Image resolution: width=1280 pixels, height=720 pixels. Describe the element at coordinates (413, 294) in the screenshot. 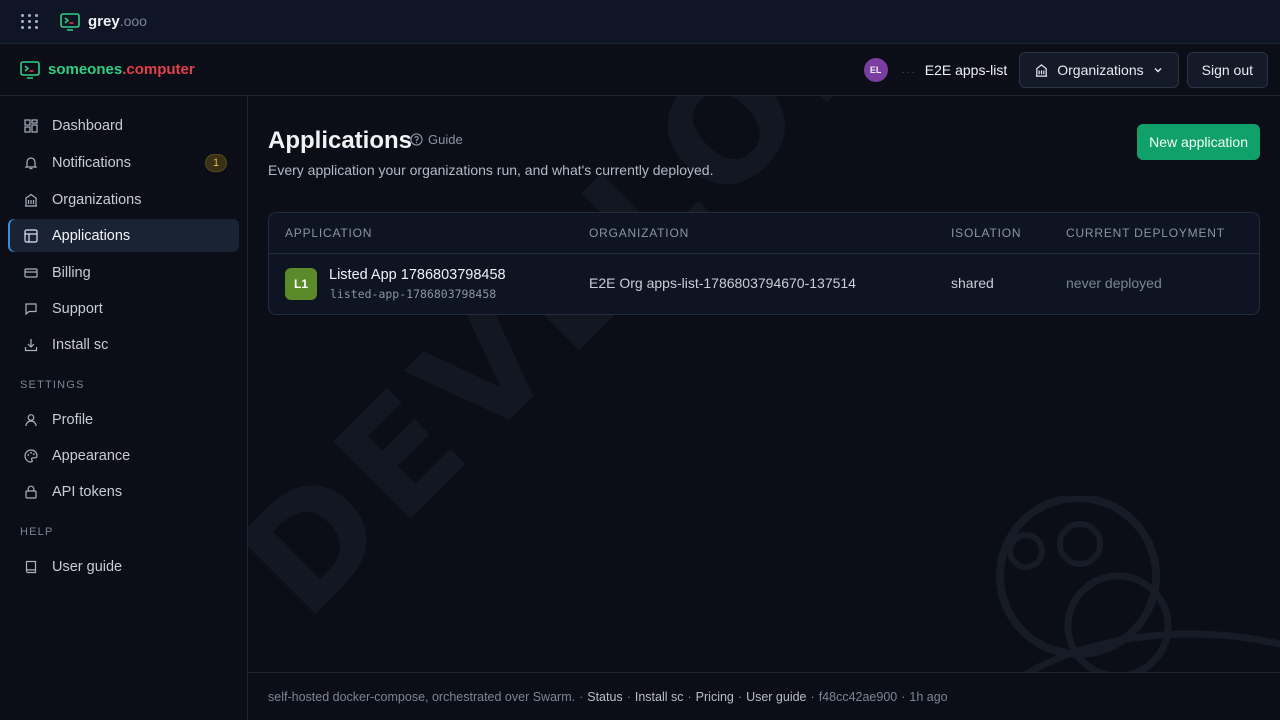

I see `app-slug: listed-app-1786803798458` at that location.